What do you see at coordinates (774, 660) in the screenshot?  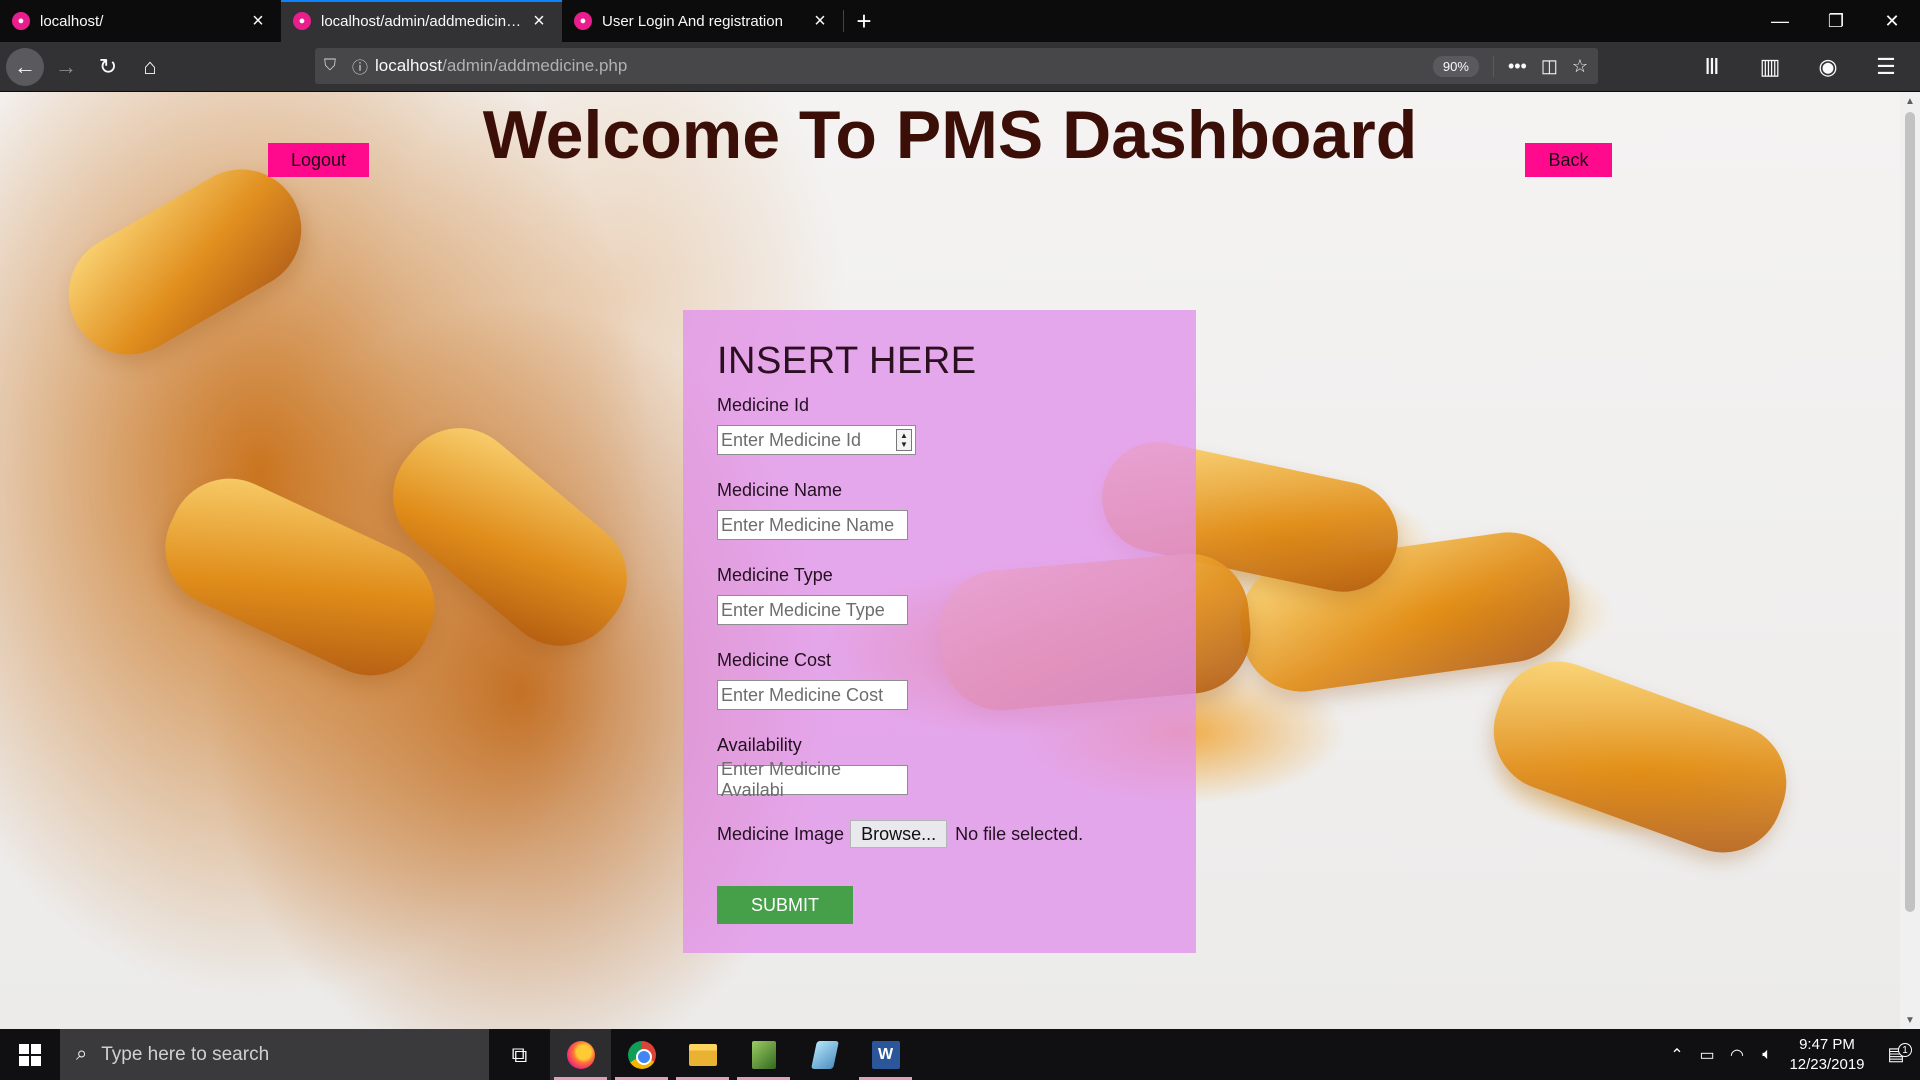 I see `field-label: Medicine Cost` at bounding box center [774, 660].